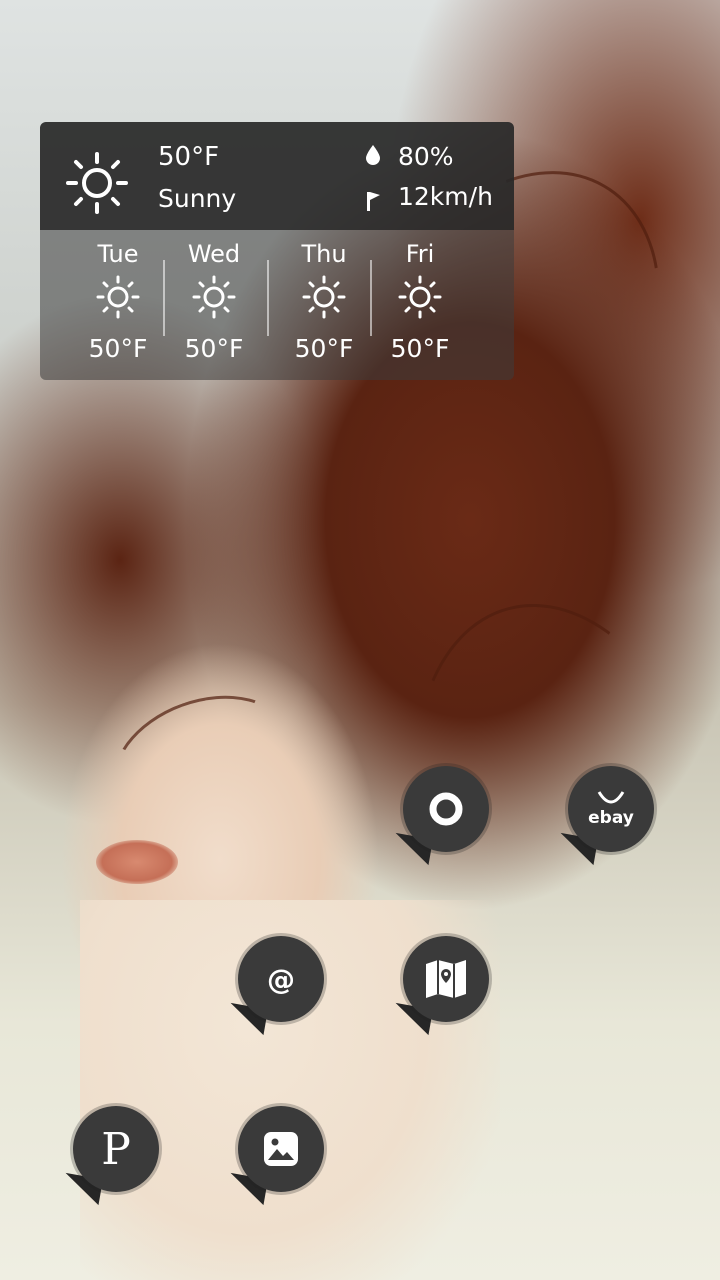  I want to click on forecast-day-name: Tue, so click(118, 254).